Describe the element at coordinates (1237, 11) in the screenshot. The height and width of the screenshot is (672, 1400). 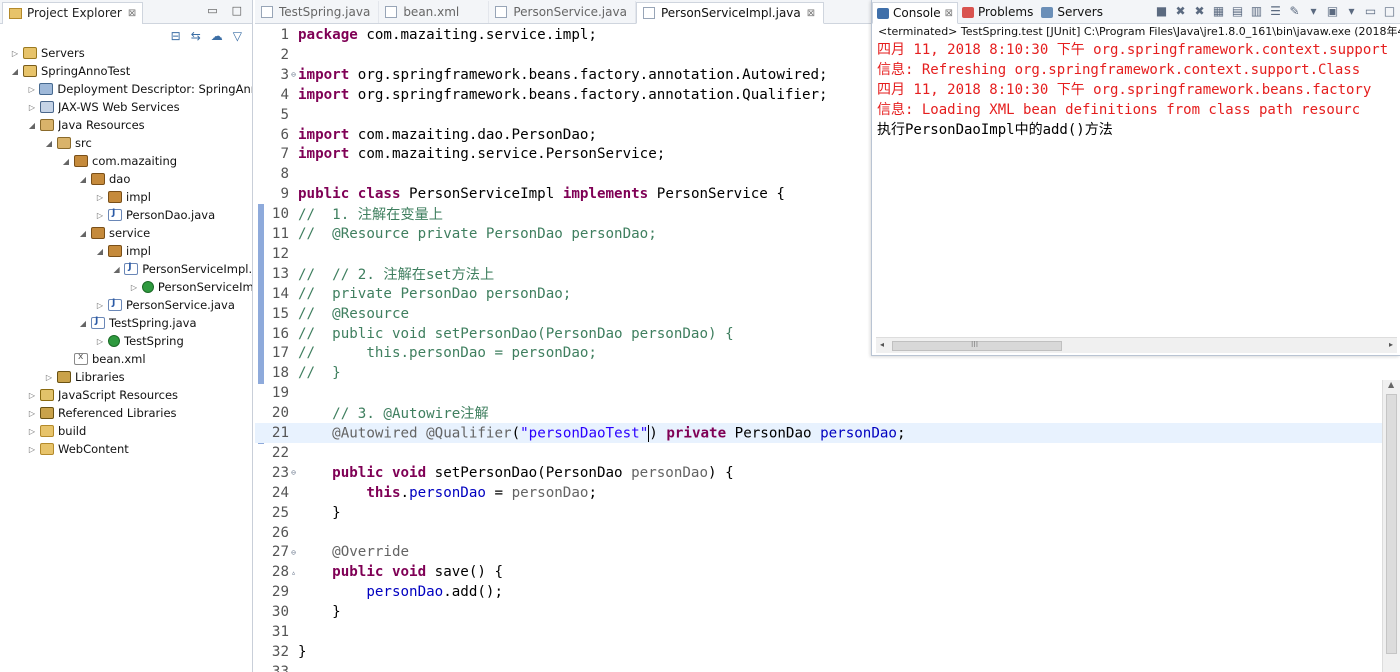
I see `scroll-lock-icon: ▤` at that location.